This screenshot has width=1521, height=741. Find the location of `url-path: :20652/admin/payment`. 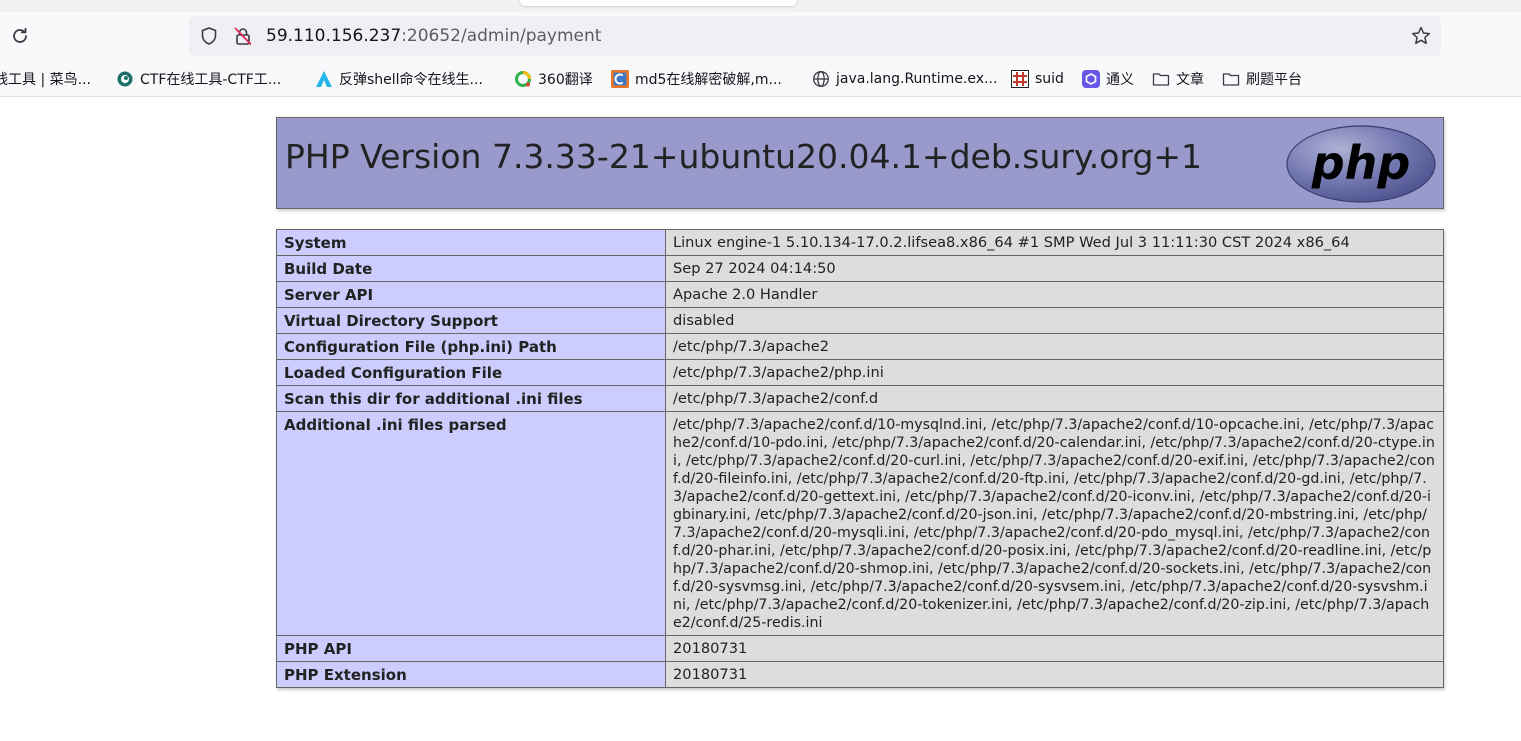

url-path: :20652/admin/payment is located at coordinates (501, 36).